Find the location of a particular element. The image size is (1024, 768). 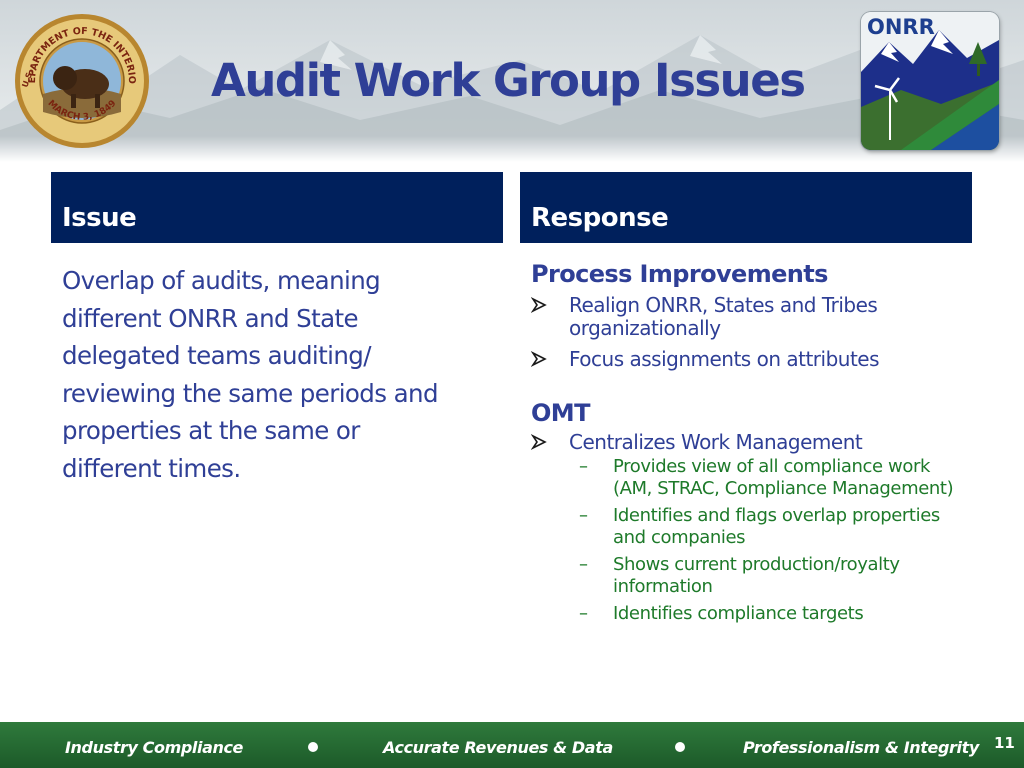

page-number: 11 is located at coordinates (1004, 743).